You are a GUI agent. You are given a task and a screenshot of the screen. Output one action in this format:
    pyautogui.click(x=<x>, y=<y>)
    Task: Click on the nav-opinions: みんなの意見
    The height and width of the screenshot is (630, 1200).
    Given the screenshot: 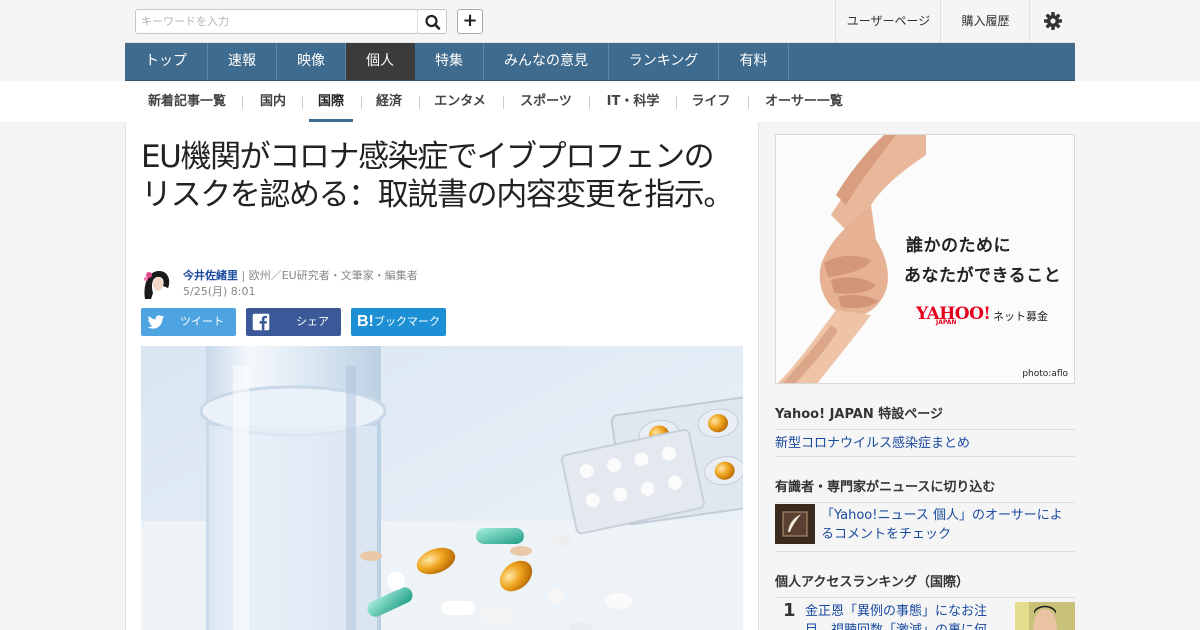 What is the action you would take?
    pyautogui.click(x=546, y=61)
    